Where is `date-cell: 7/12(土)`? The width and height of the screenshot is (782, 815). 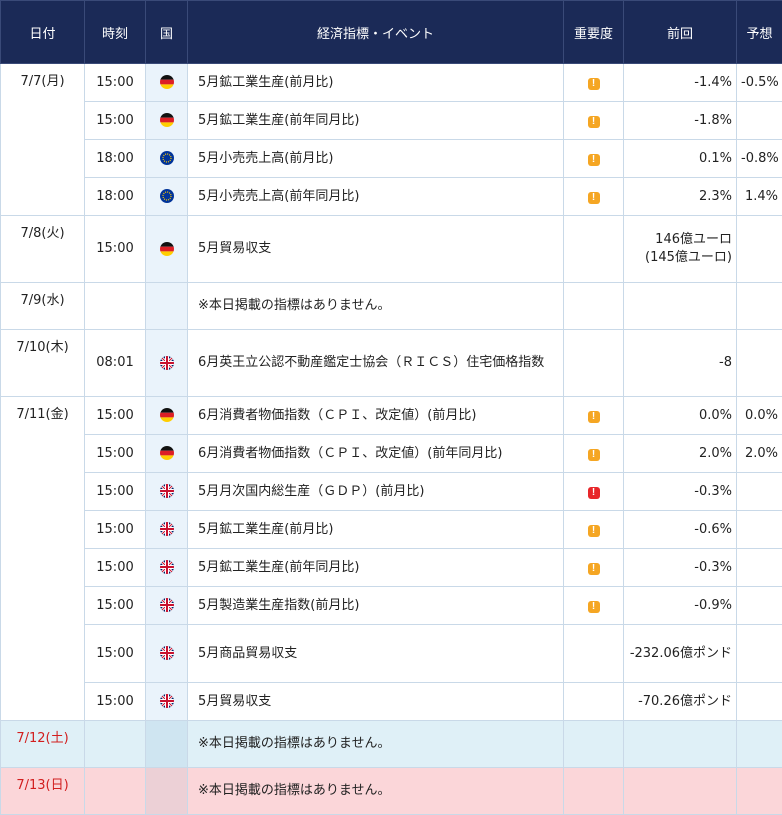
date-cell: 7/12(土) is located at coordinates (43, 744).